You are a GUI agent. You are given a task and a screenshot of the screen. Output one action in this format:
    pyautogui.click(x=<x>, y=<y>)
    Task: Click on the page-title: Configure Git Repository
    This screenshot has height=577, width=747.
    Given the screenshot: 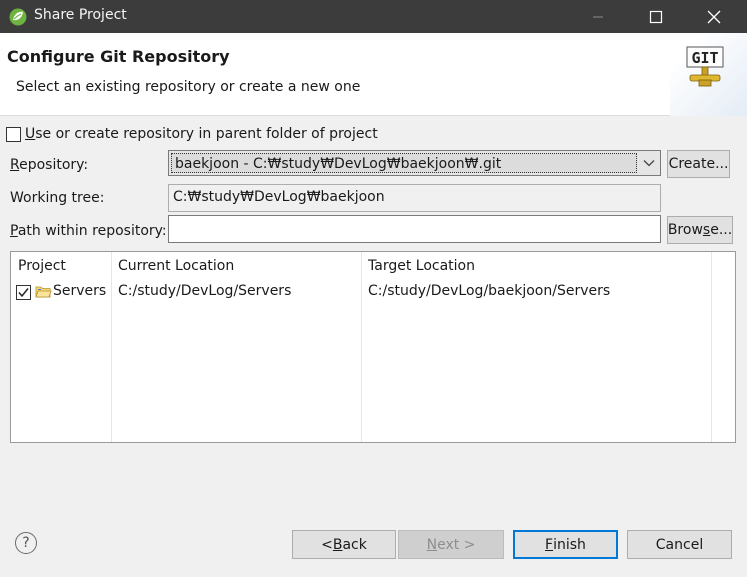 What is the action you would take?
    pyautogui.click(x=118, y=56)
    